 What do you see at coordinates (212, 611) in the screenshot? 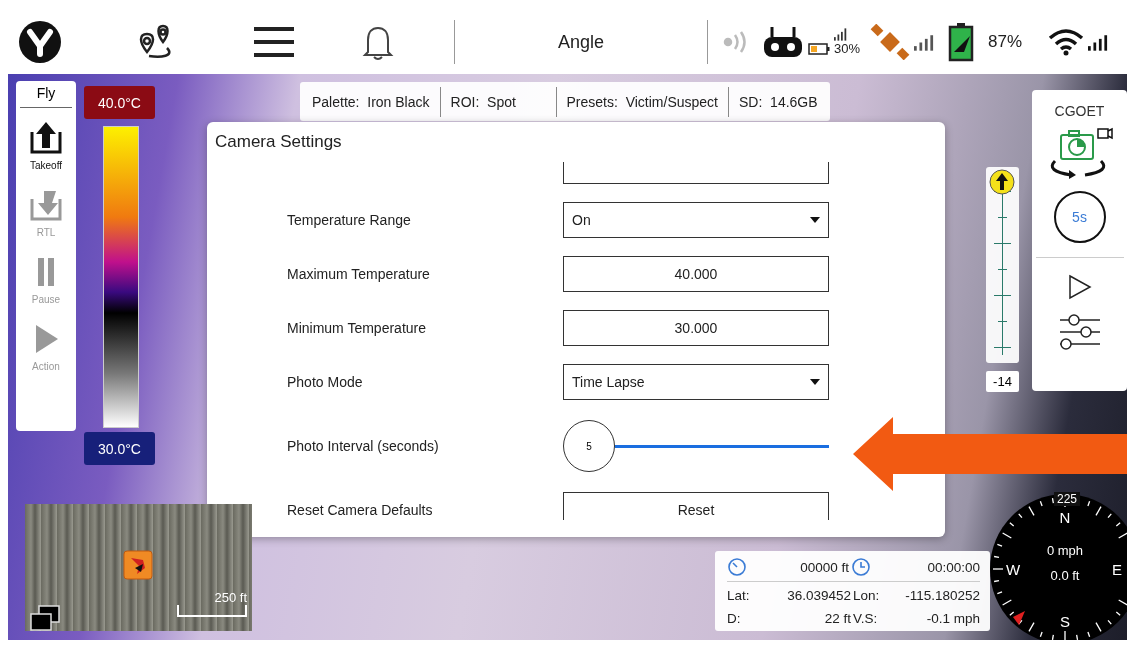
I see `scale-bar-icon` at bounding box center [212, 611].